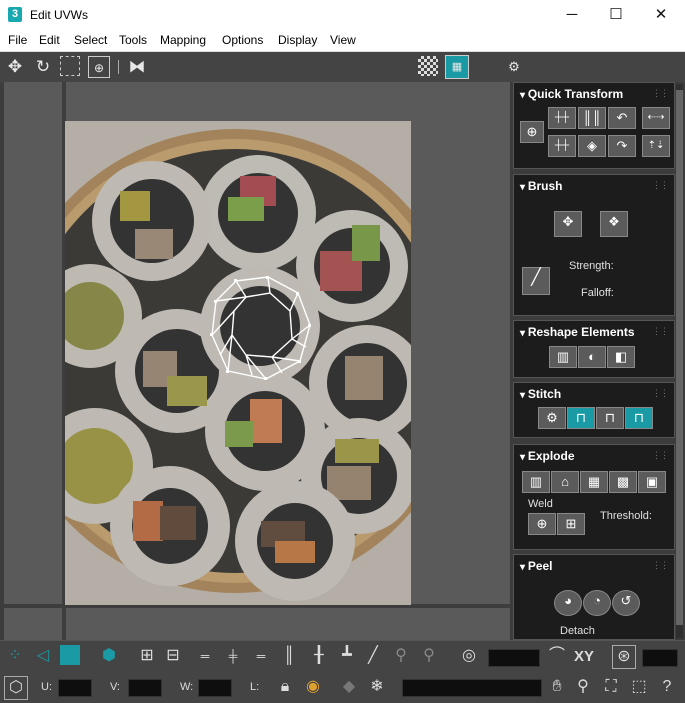 The height and width of the screenshot is (703, 685). What do you see at coordinates (542, 524) in the screenshot?
I see `weld-selected-icon: ⊕` at bounding box center [542, 524].